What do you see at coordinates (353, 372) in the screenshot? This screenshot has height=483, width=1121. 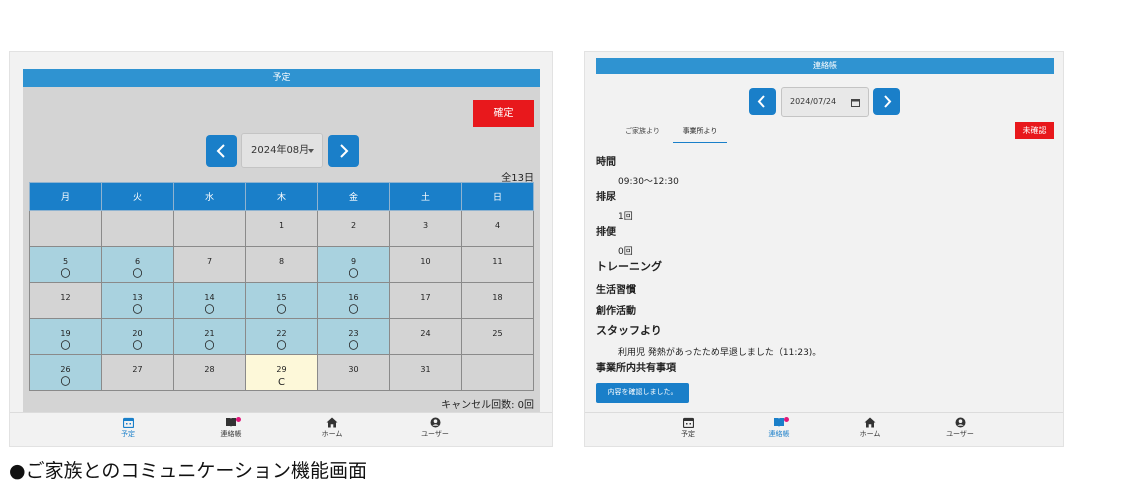 I see `calendar-day-cell: 30` at bounding box center [353, 372].